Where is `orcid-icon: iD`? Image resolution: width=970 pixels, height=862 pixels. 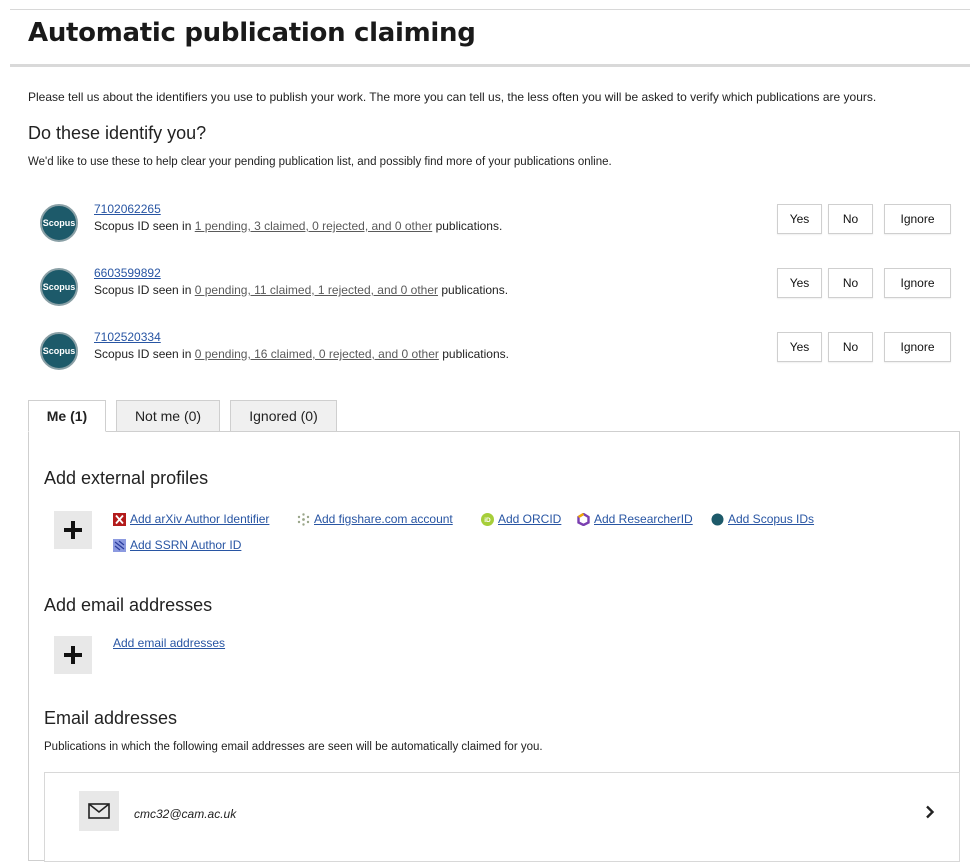
orcid-icon: iD is located at coordinates (487, 519).